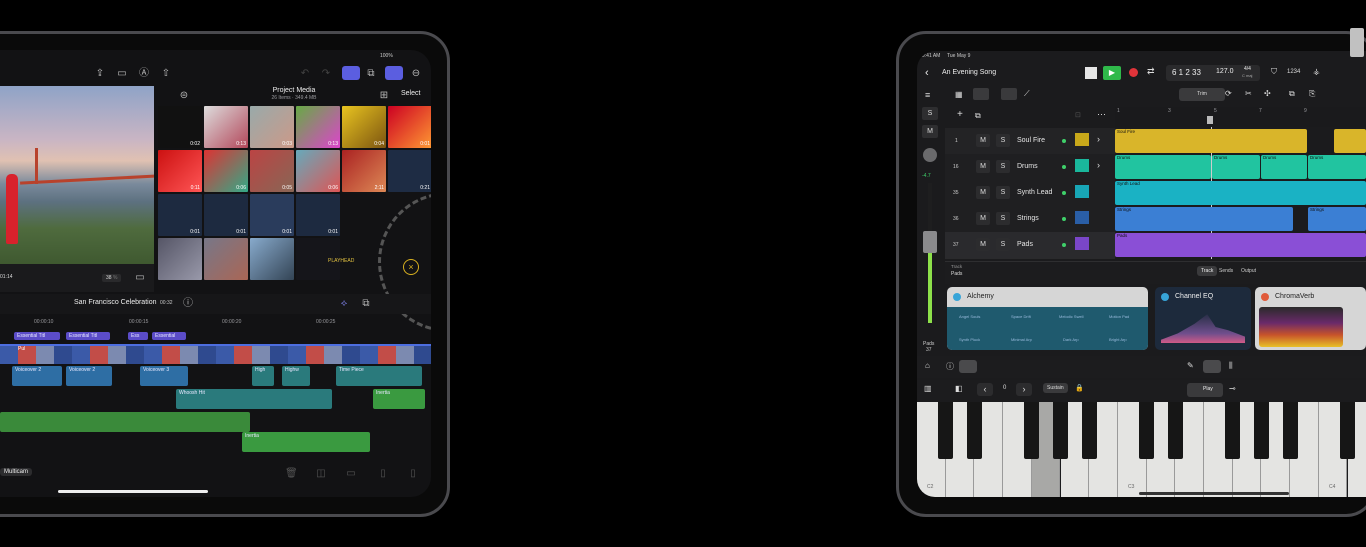 This screenshot has width=1366, height=547. I want to click on media-thumb: 0:21, so click(409, 171).